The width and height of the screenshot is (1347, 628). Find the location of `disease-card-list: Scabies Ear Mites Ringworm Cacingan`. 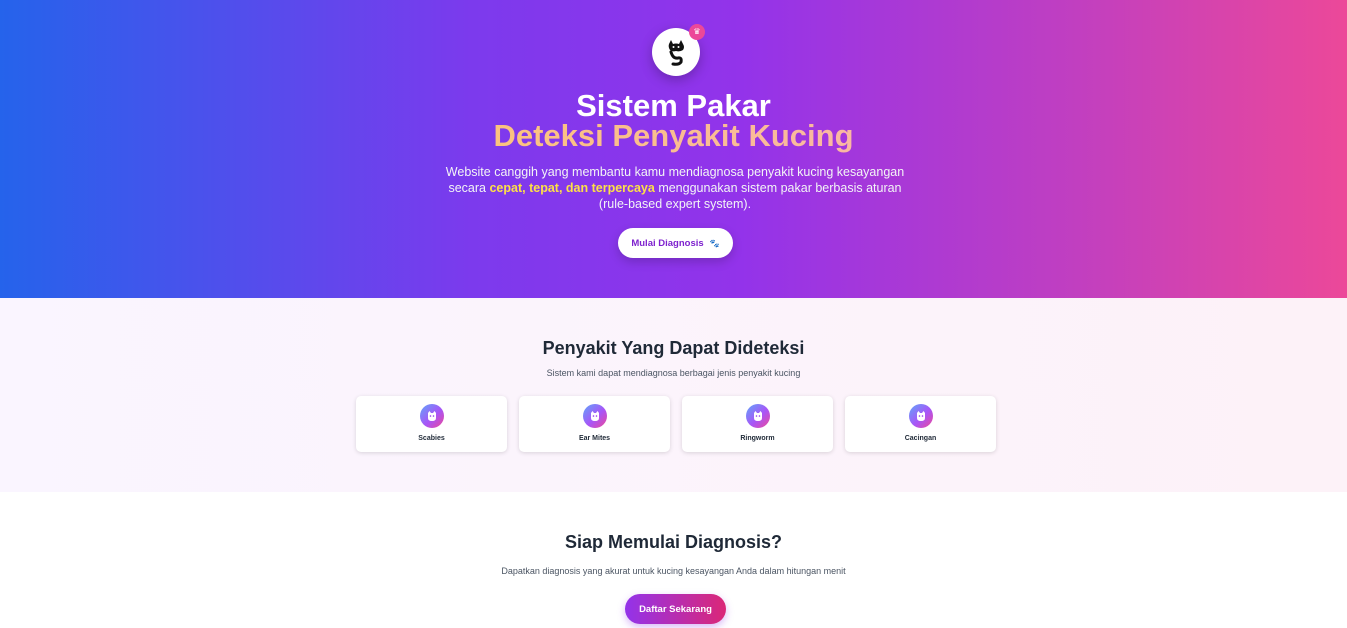

disease-card-list: Scabies Ear Mites Ringworm Cacingan is located at coordinates (676, 424).